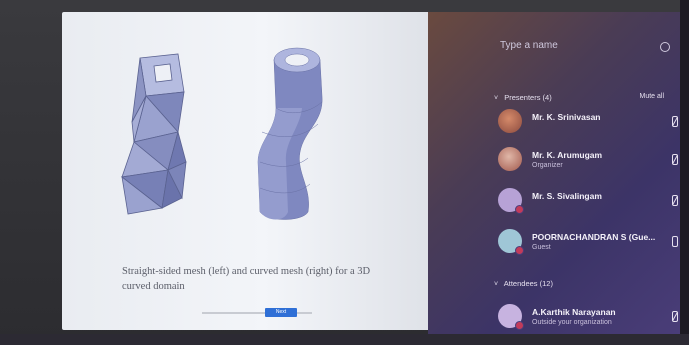 This screenshot has height=345, width=689. Describe the element at coordinates (588, 244) in the screenshot. I see `presenter-item: POORNACHANDRAN S (Gue... Guest` at that location.